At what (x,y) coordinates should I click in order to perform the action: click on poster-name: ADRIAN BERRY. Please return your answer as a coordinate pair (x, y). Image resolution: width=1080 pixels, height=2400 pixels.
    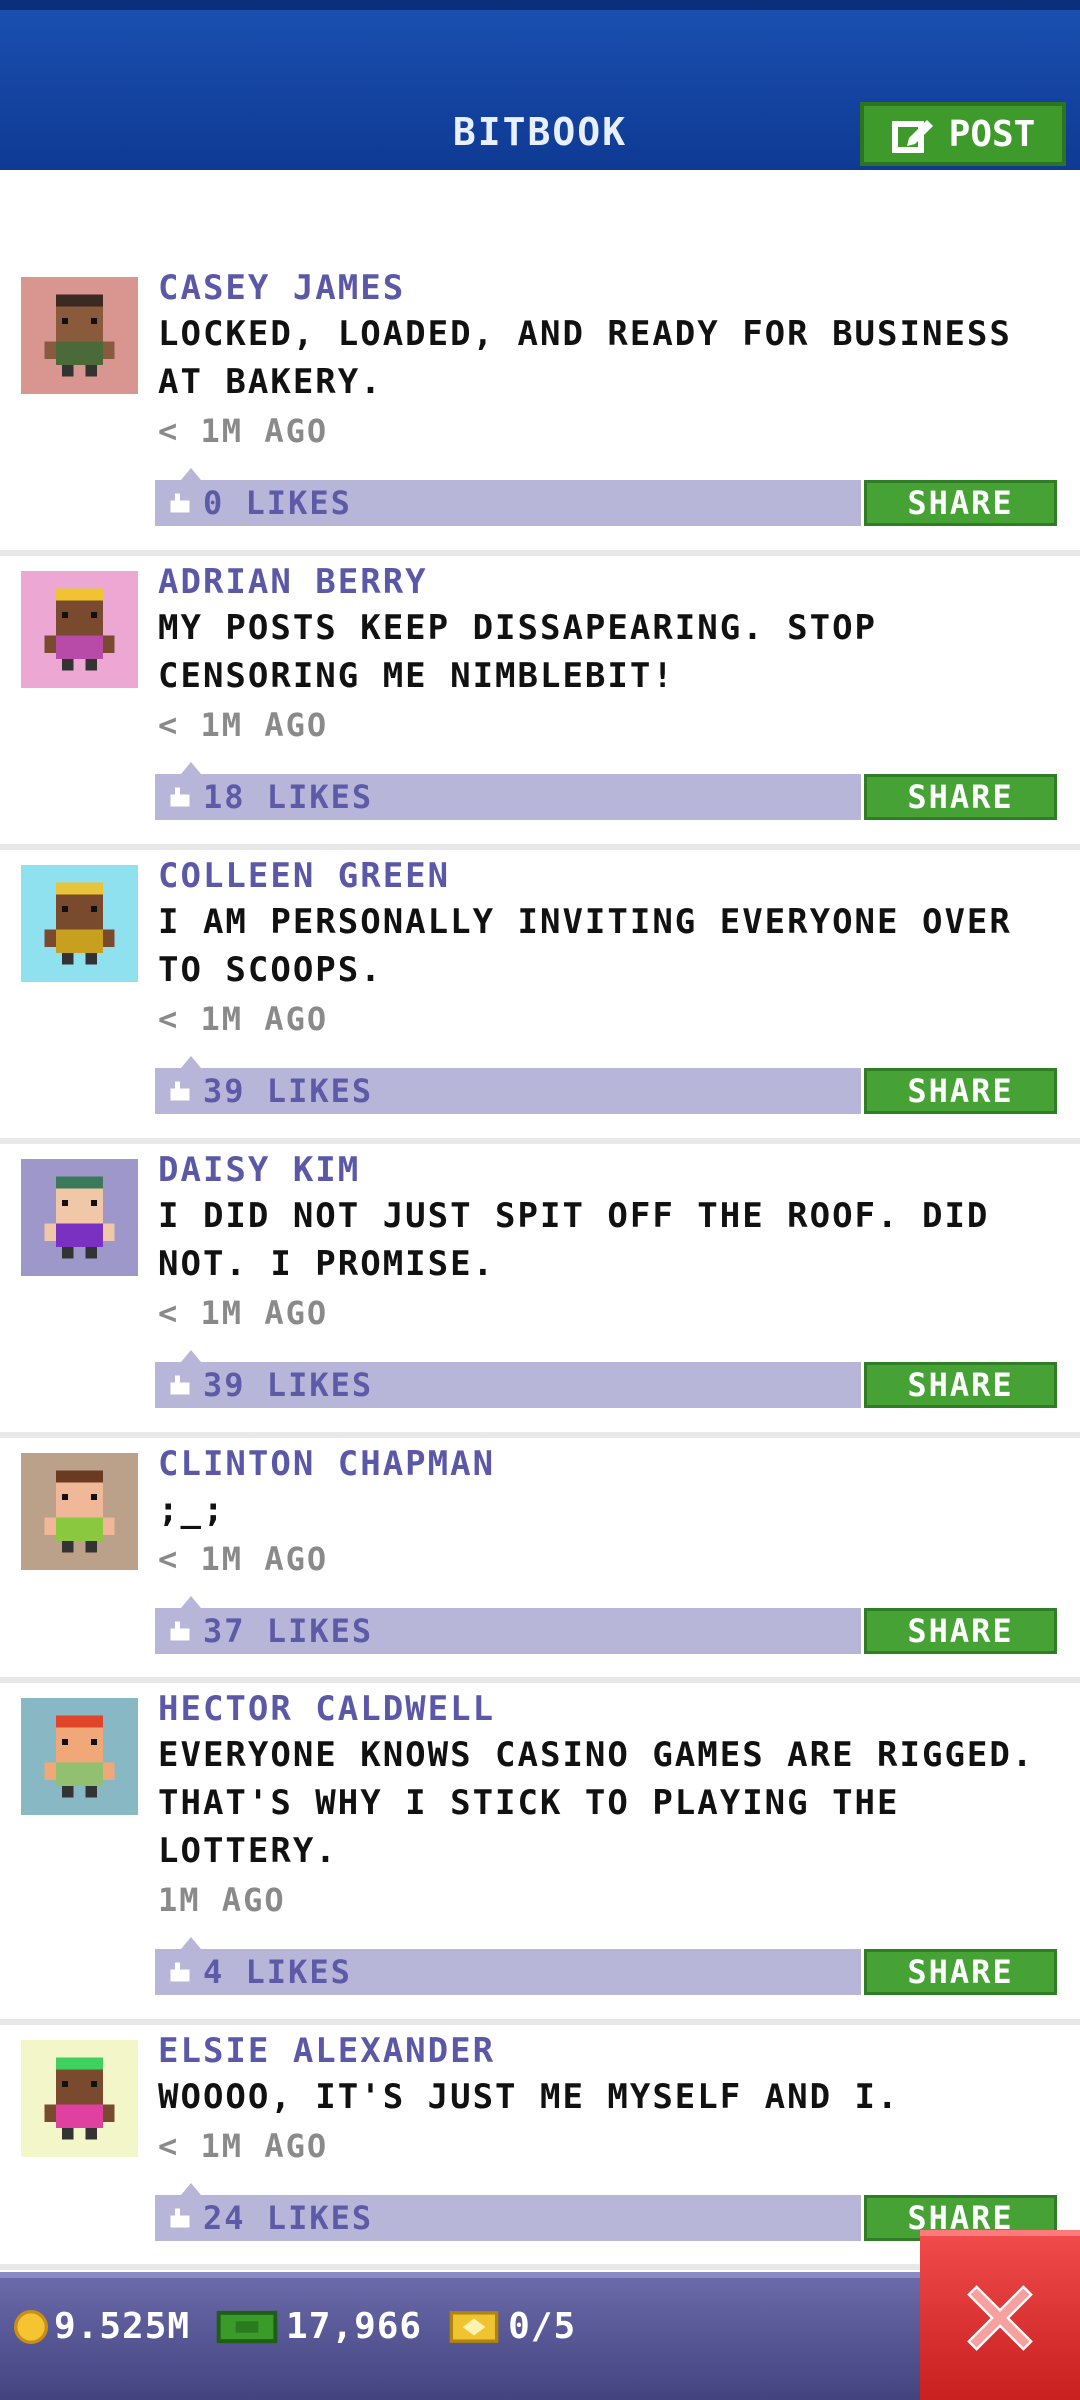
    Looking at the image, I should click on (293, 582).